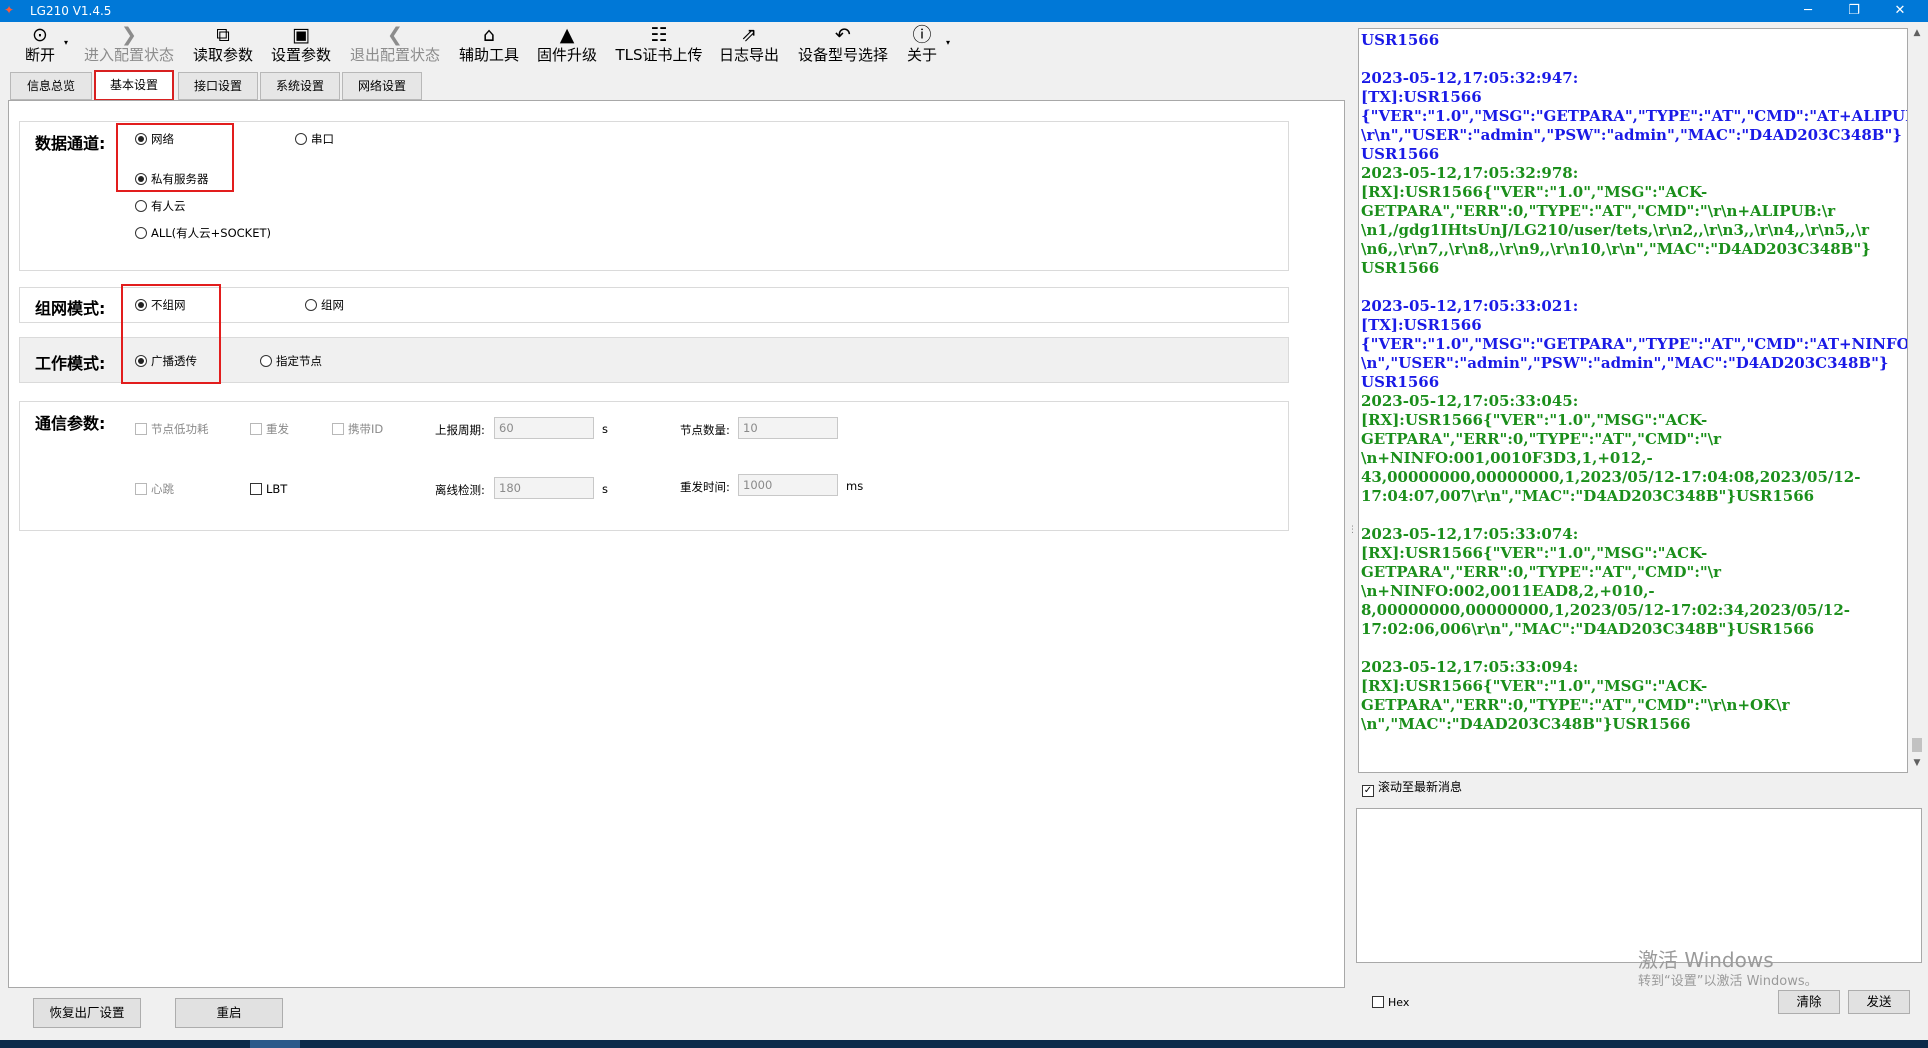 The image size is (1928, 1048). Describe the element at coordinates (964, 11) in the screenshot. I see `title-bar: ✦ LG210 V1.4.5 ─ ❐ ✕` at that location.